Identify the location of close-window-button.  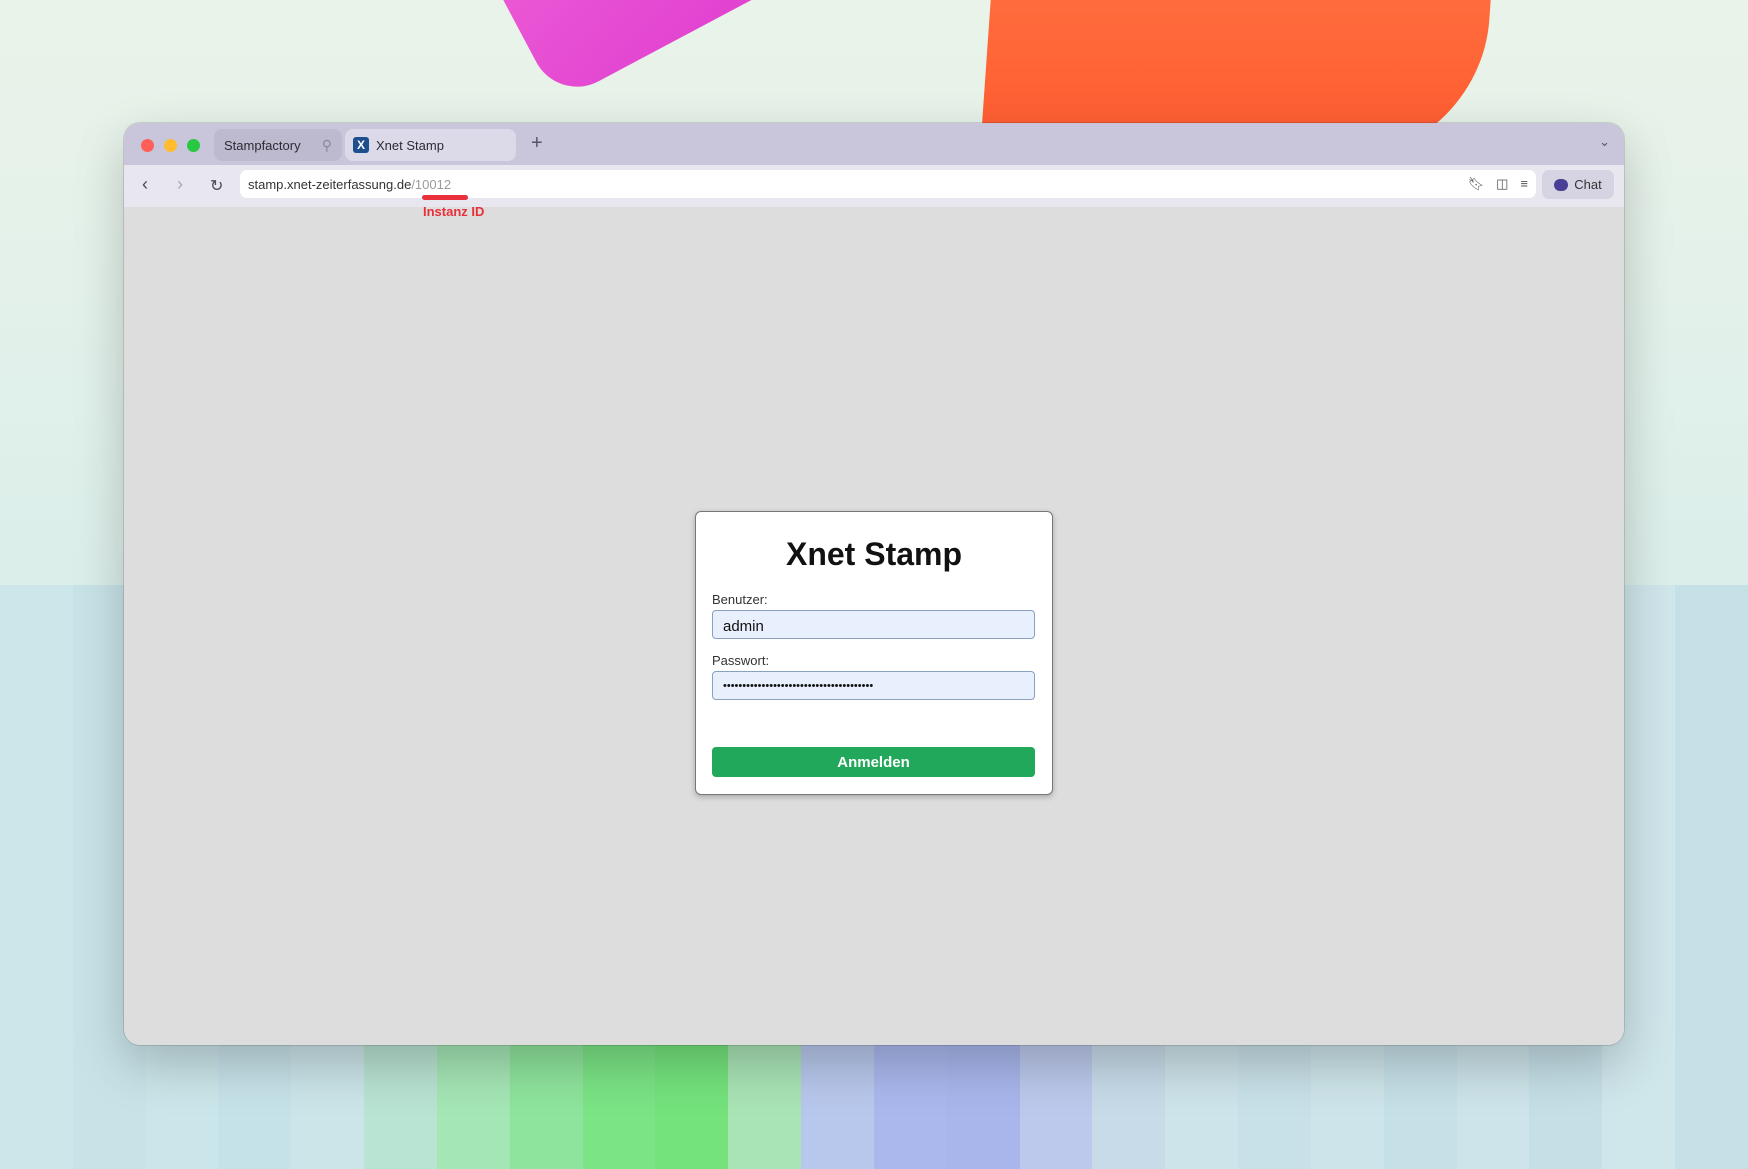
(147, 145).